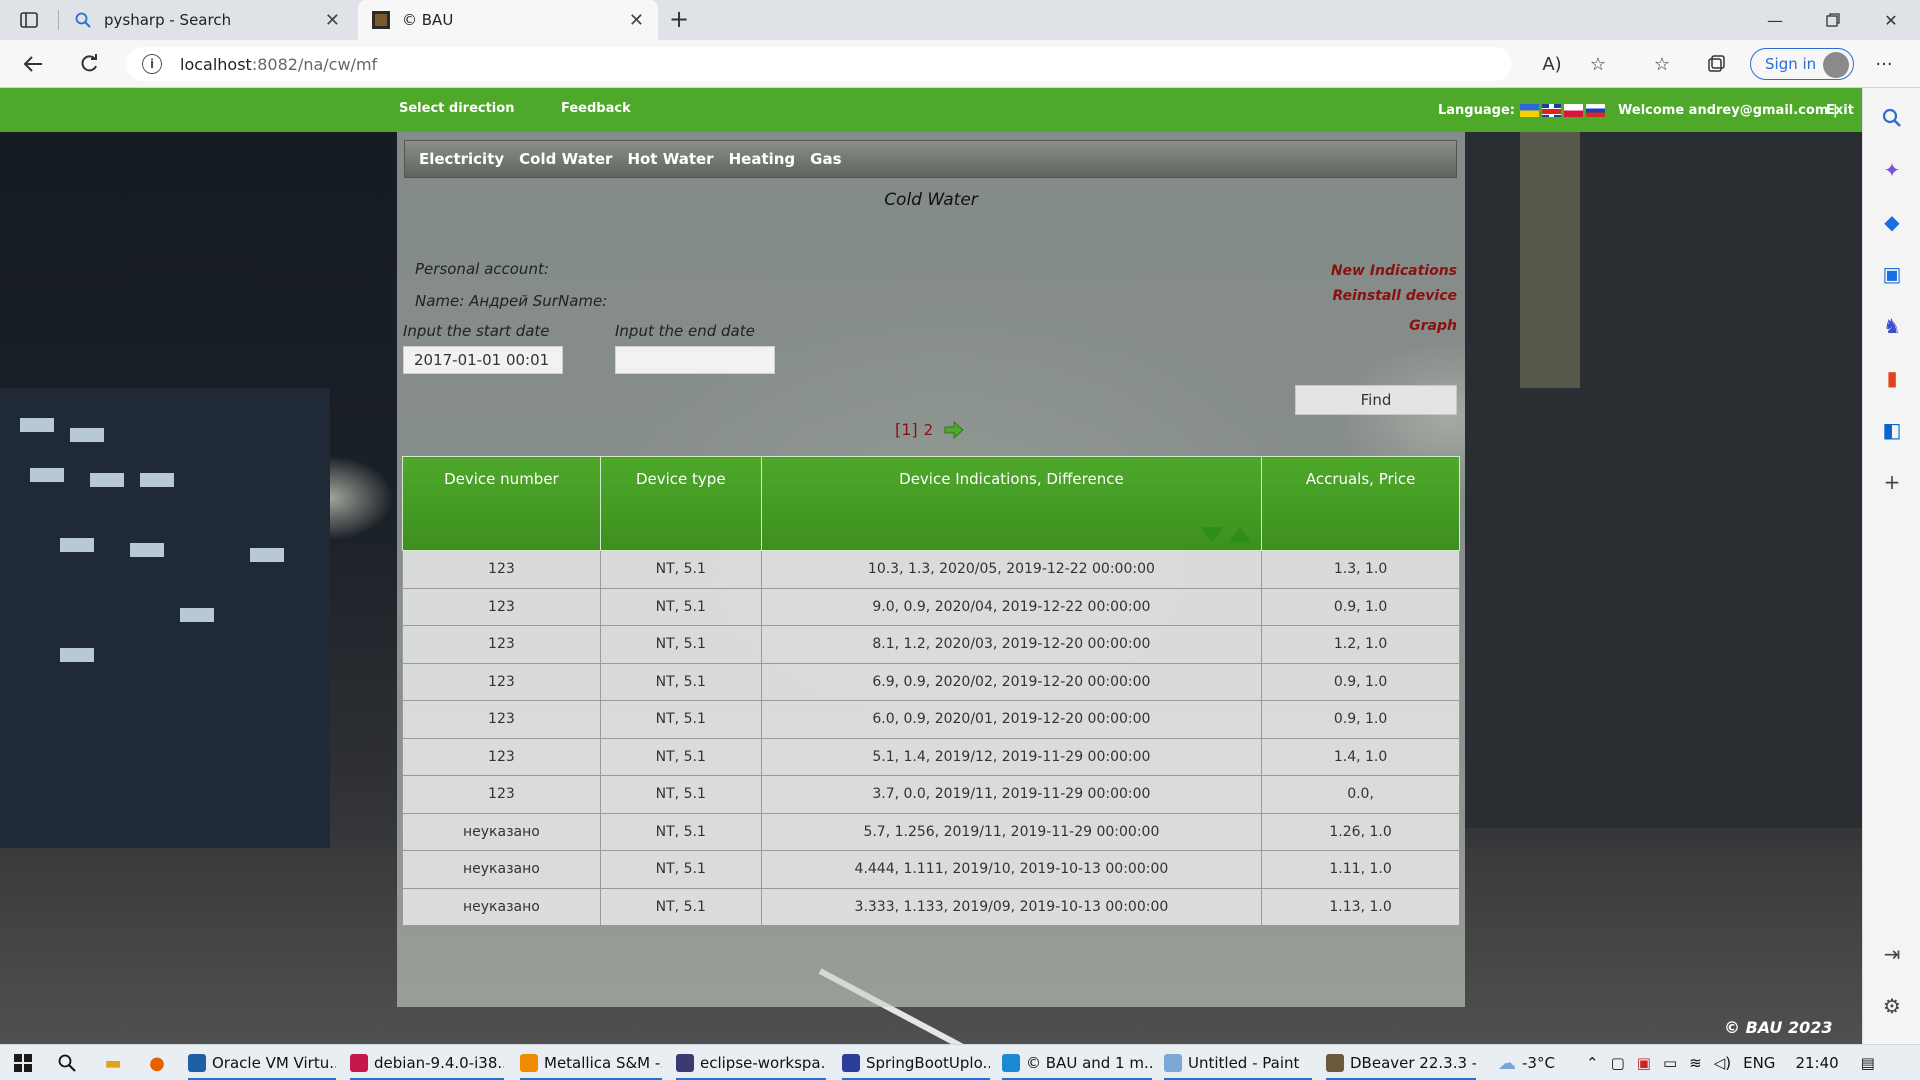  I want to click on browser-tab-bau: © BAU ✕, so click(508, 20).